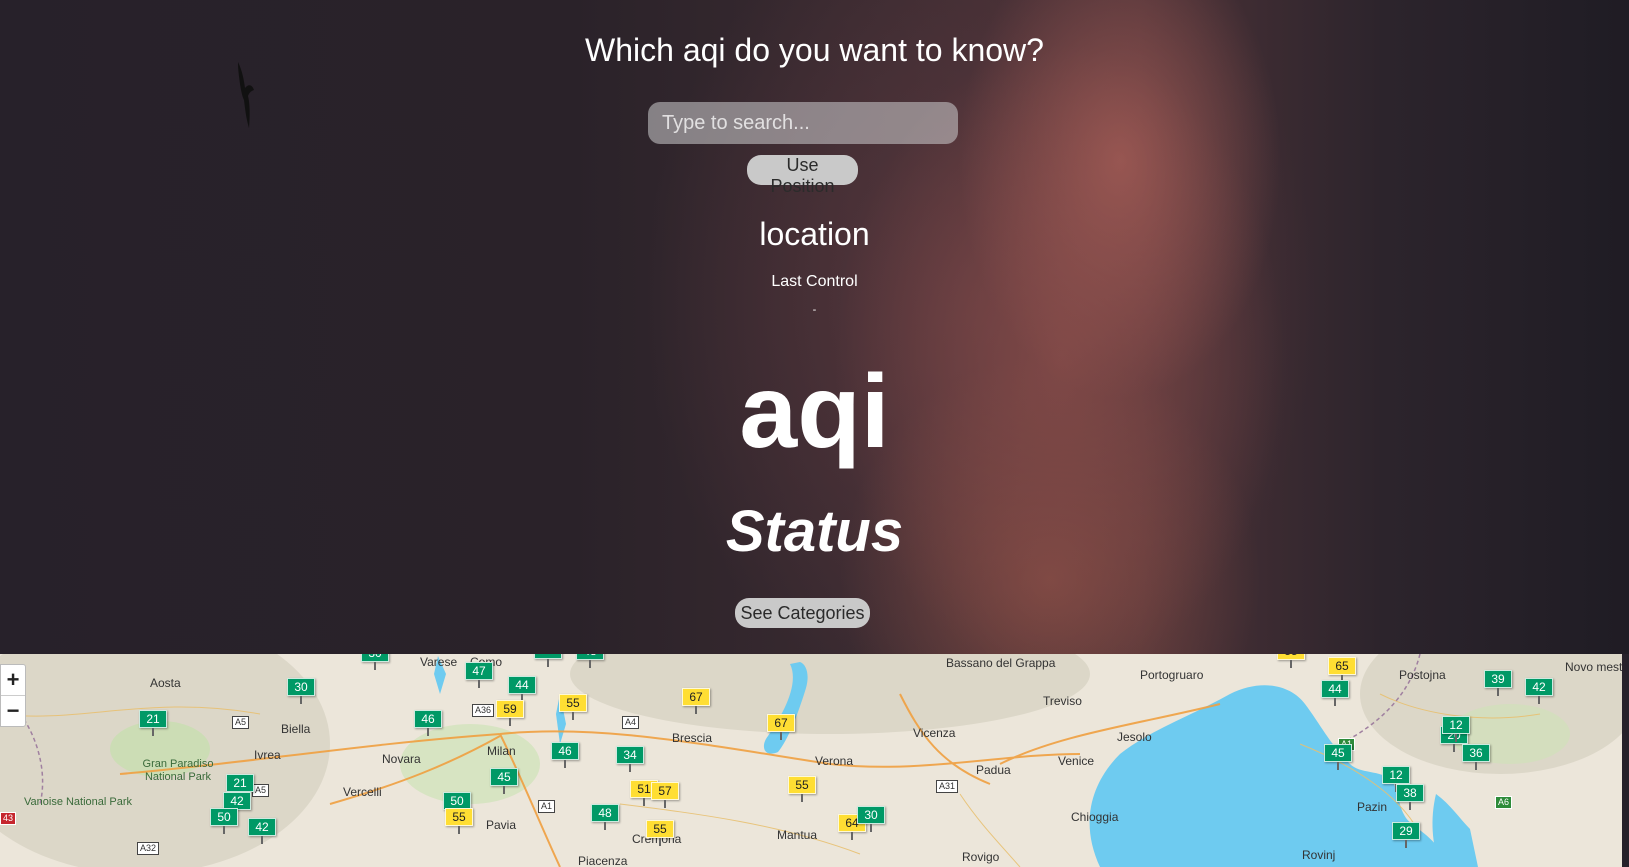 This screenshot has width=1629, height=867. Describe the element at coordinates (1095, 817) in the screenshot. I see `city-label: Chioggia` at that location.